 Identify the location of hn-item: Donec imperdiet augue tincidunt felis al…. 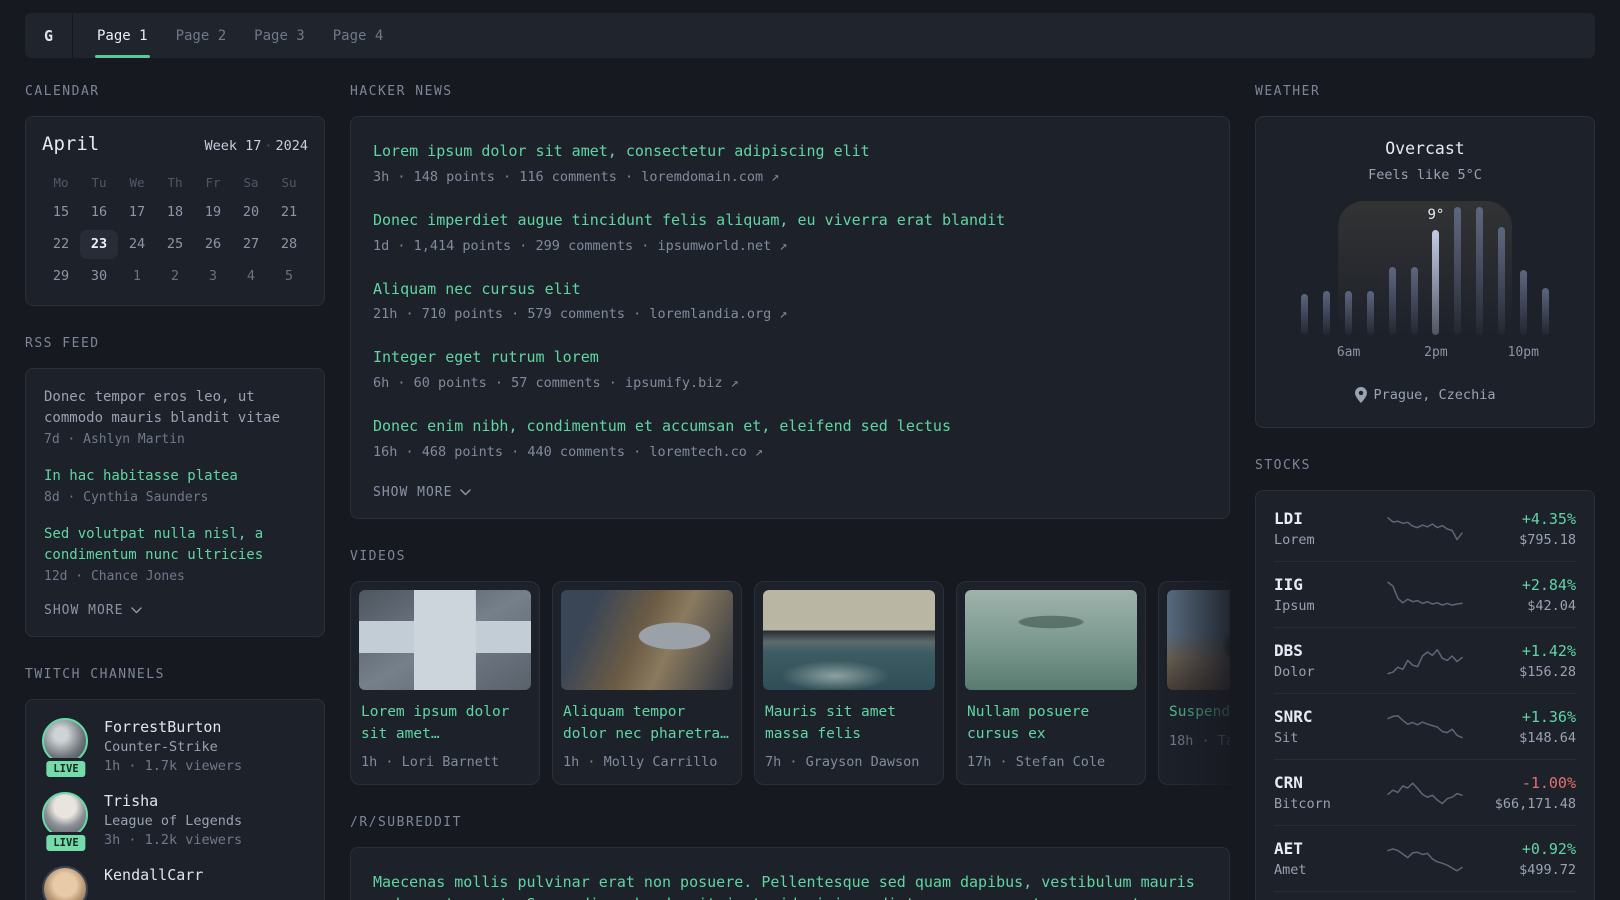
(790, 232).